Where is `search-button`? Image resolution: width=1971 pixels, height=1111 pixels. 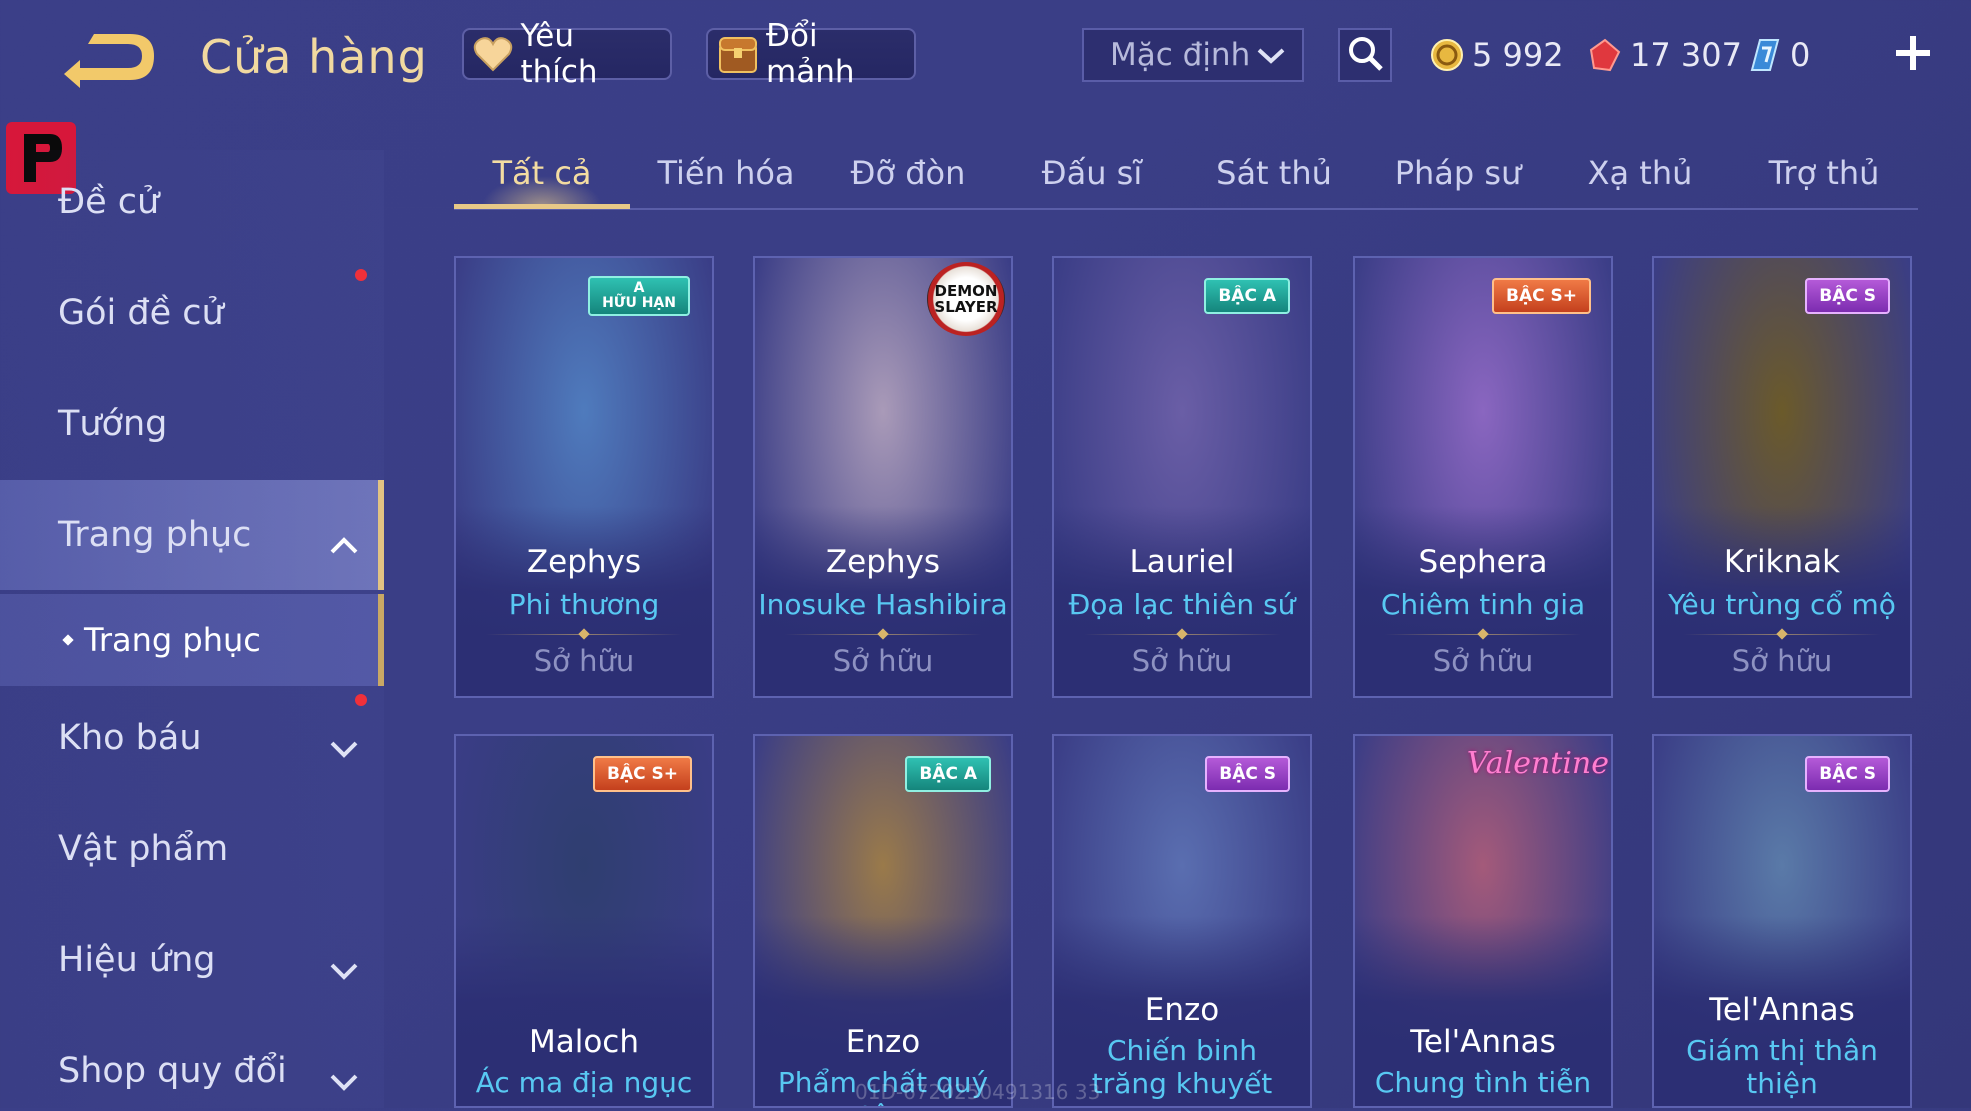
search-button is located at coordinates (1365, 55).